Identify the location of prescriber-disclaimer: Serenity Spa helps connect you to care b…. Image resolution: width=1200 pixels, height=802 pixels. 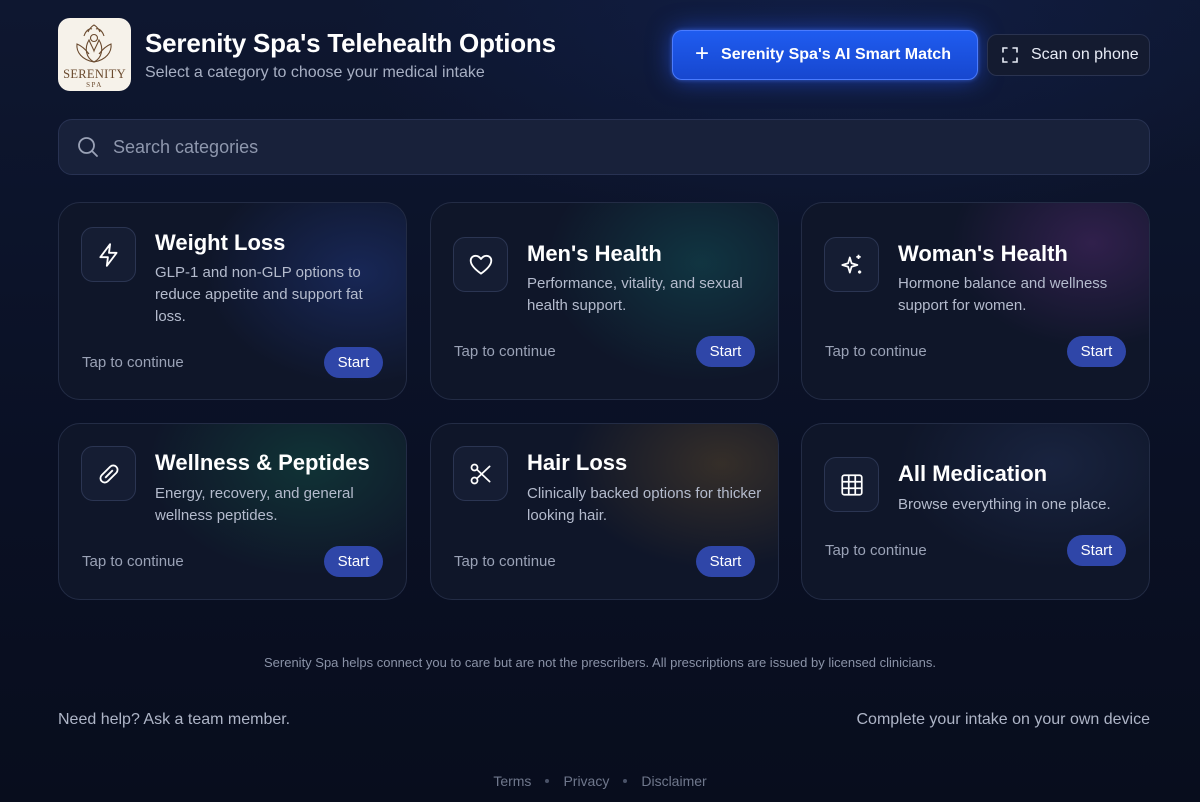
(600, 662).